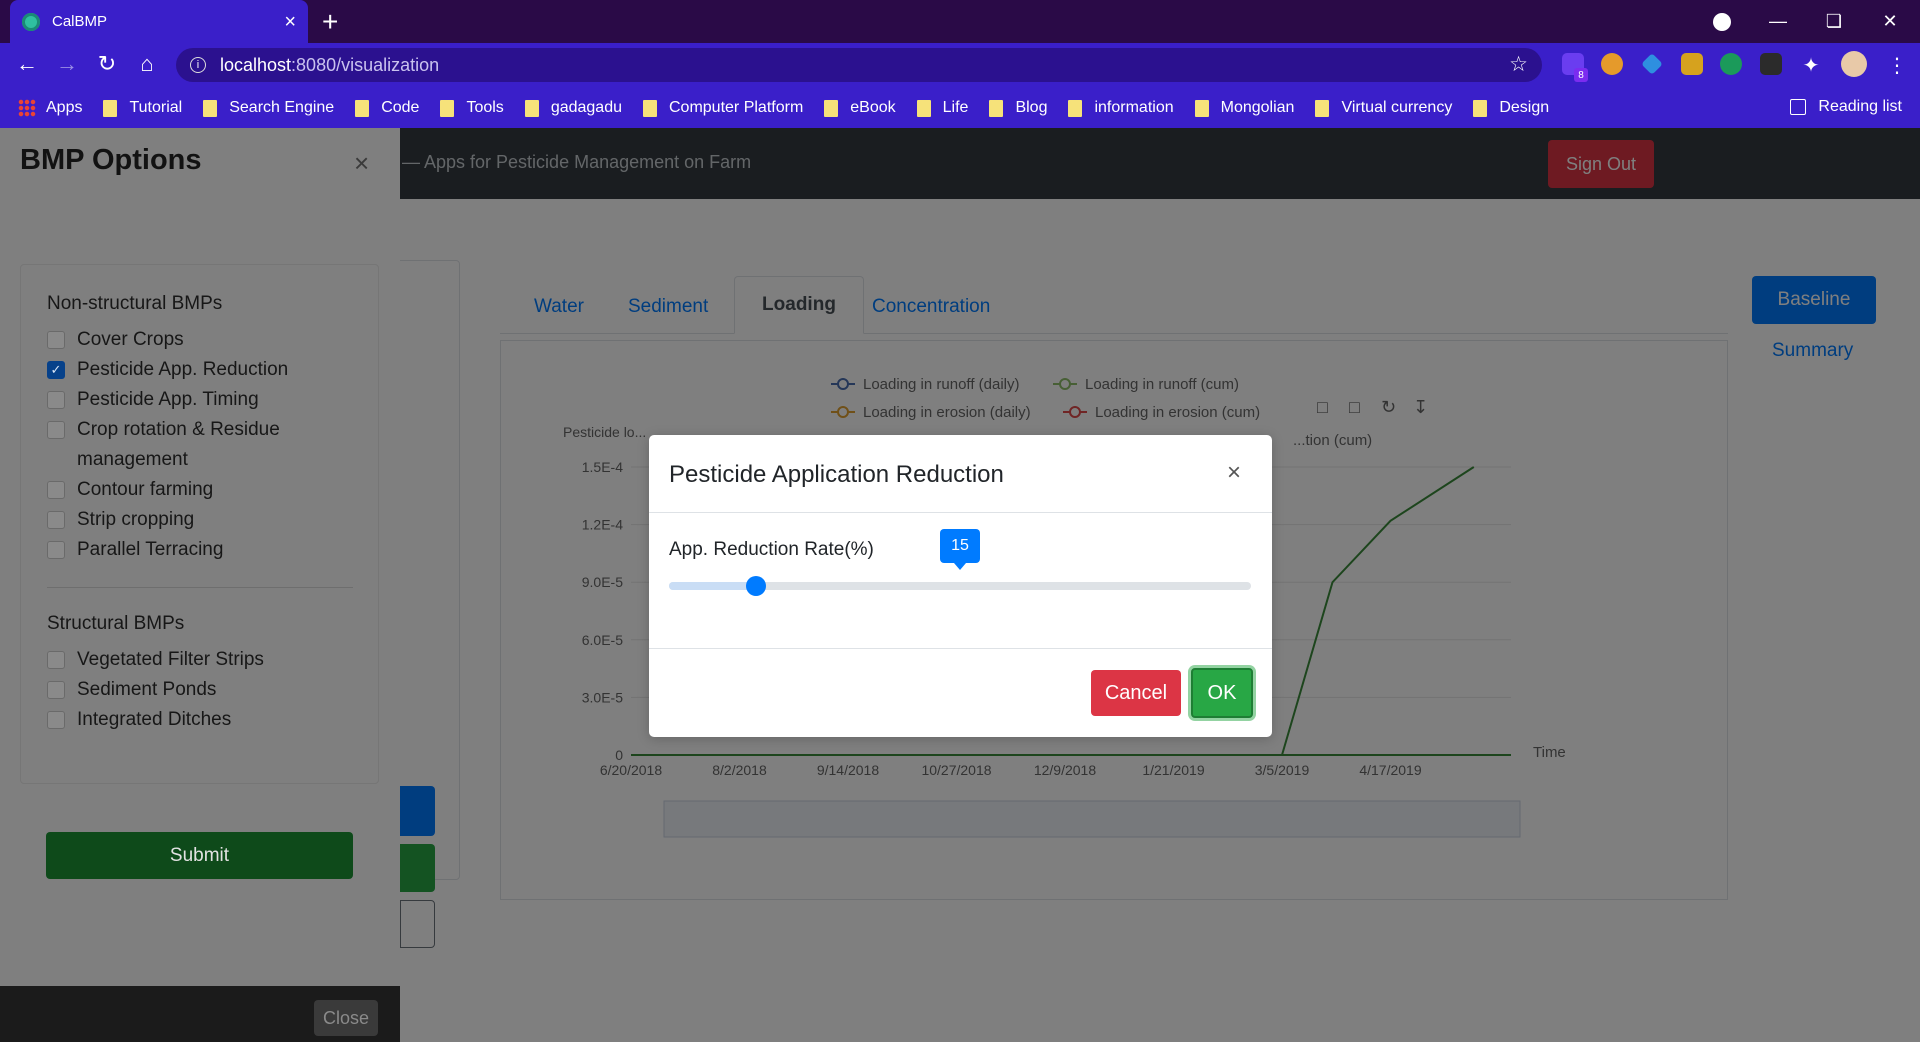  Describe the element at coordinates (200, 587) in the screenshot. I see `section-divider` at that location.